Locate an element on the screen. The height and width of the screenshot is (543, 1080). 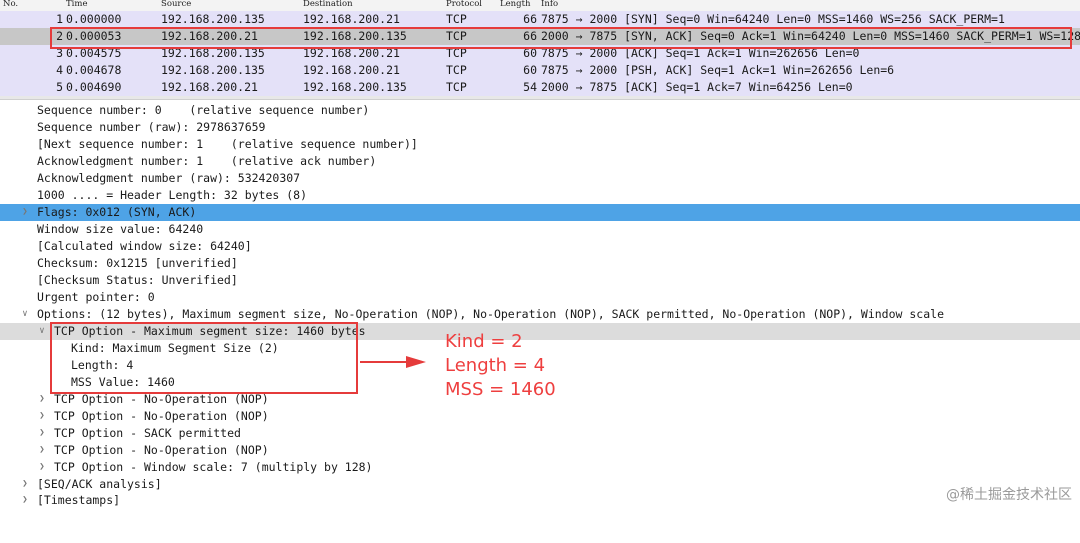
detail-text: [SEQ/ACK analysis] is located at coordinates (99, 484).